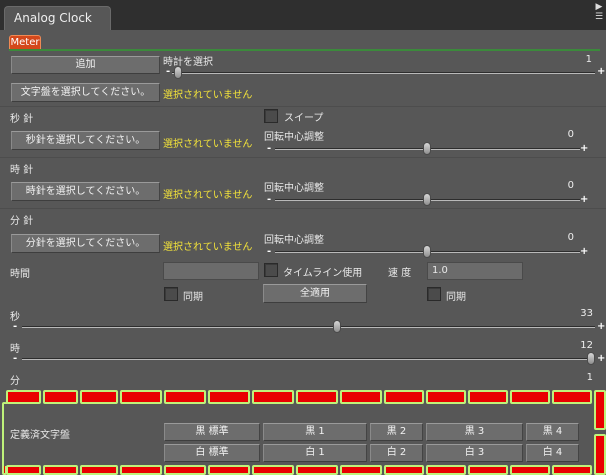  What do you see at coordinates (85, 92) in the screenshot?
I see `select-face-button: 文字盤を選択してください。` at bounding box center [85, 92].